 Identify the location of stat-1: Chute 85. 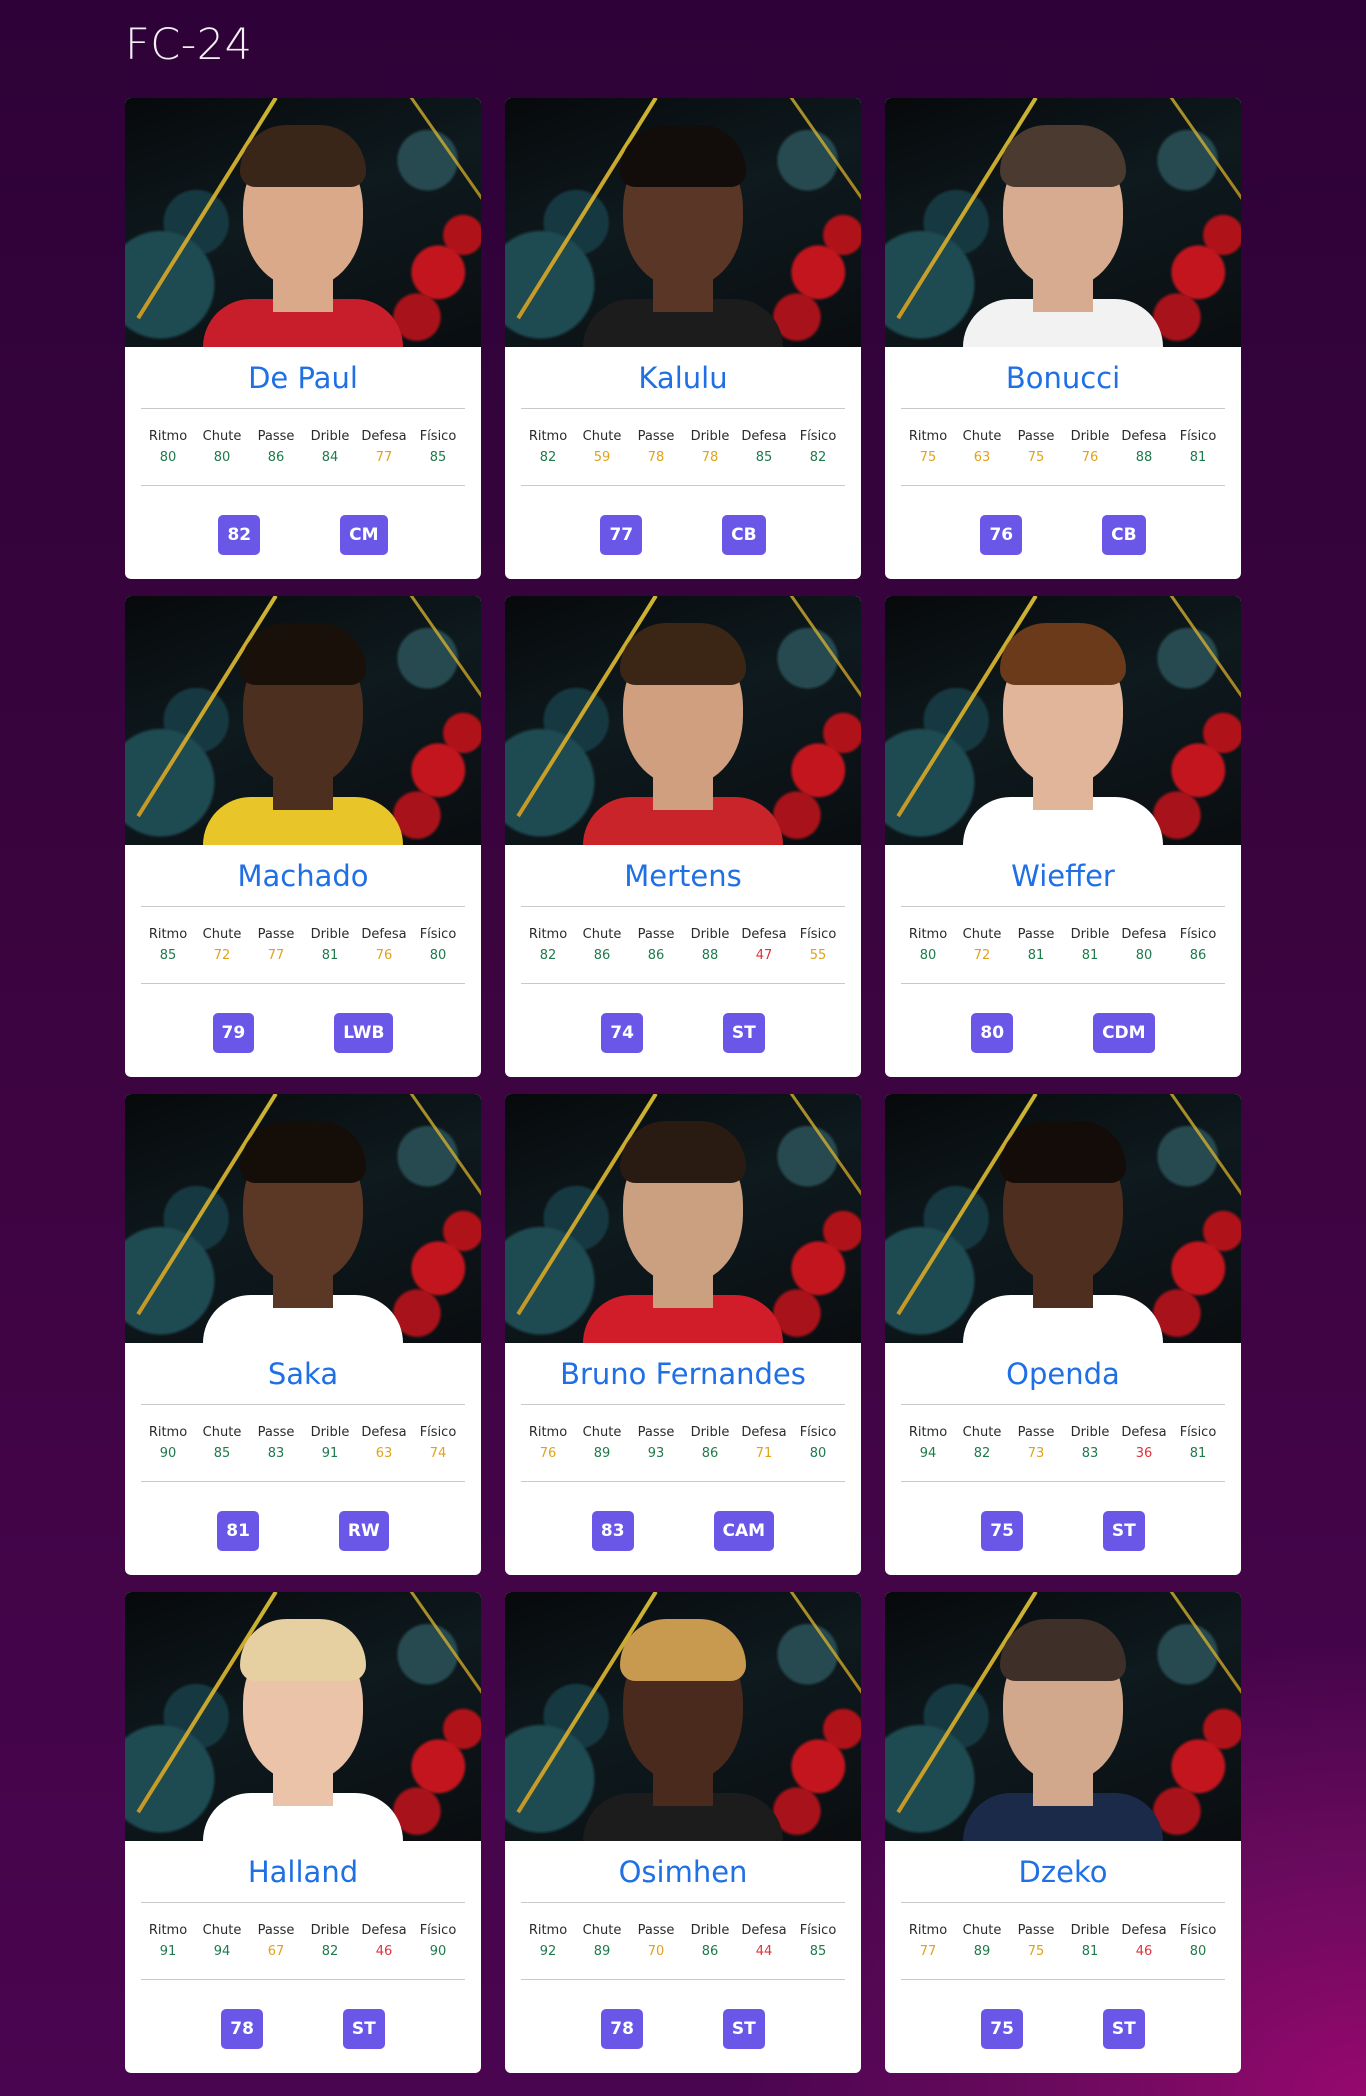
(222, 1444).